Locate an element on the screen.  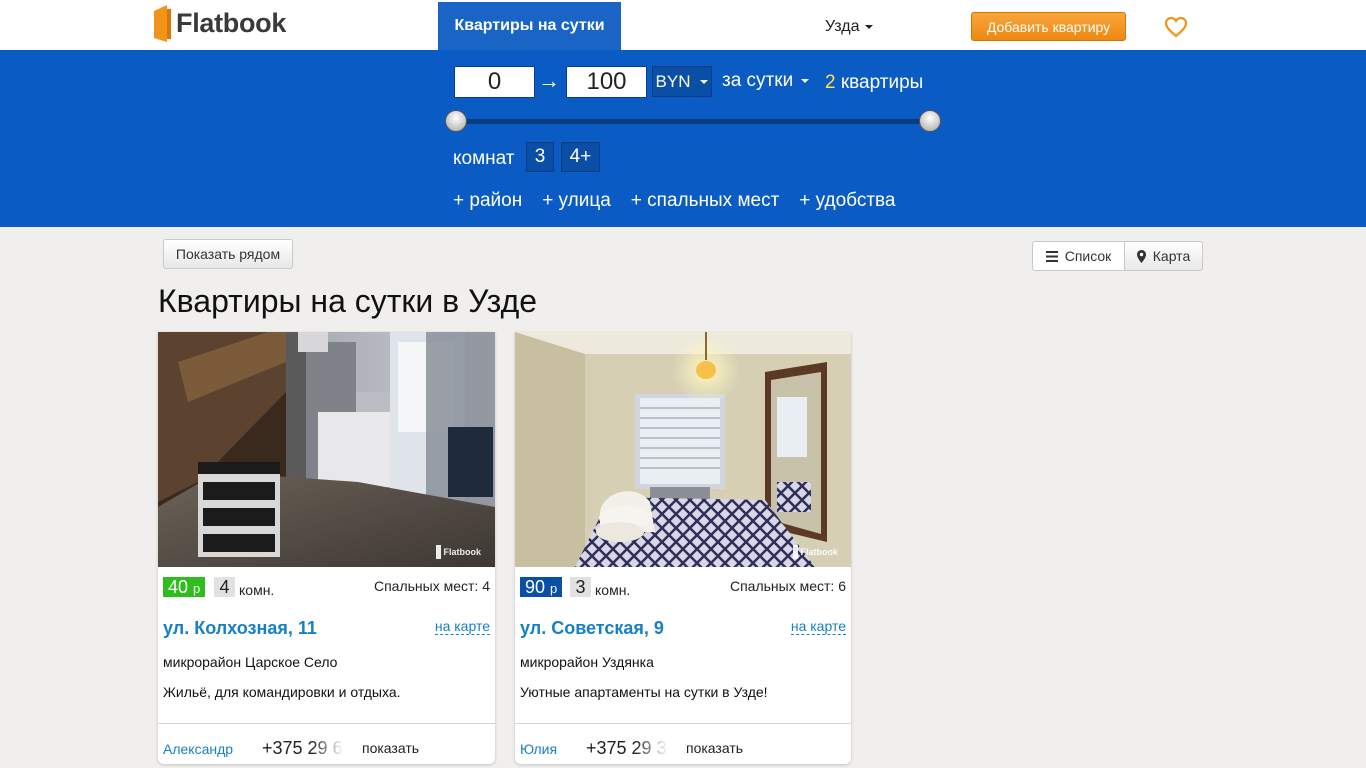
filter-amenities-link: + удобства is located at coordinates (847, 201).